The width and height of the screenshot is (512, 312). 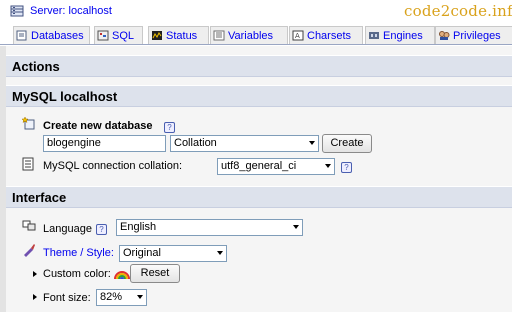 I want to click on sql-icon, so click(x=103, y=35).